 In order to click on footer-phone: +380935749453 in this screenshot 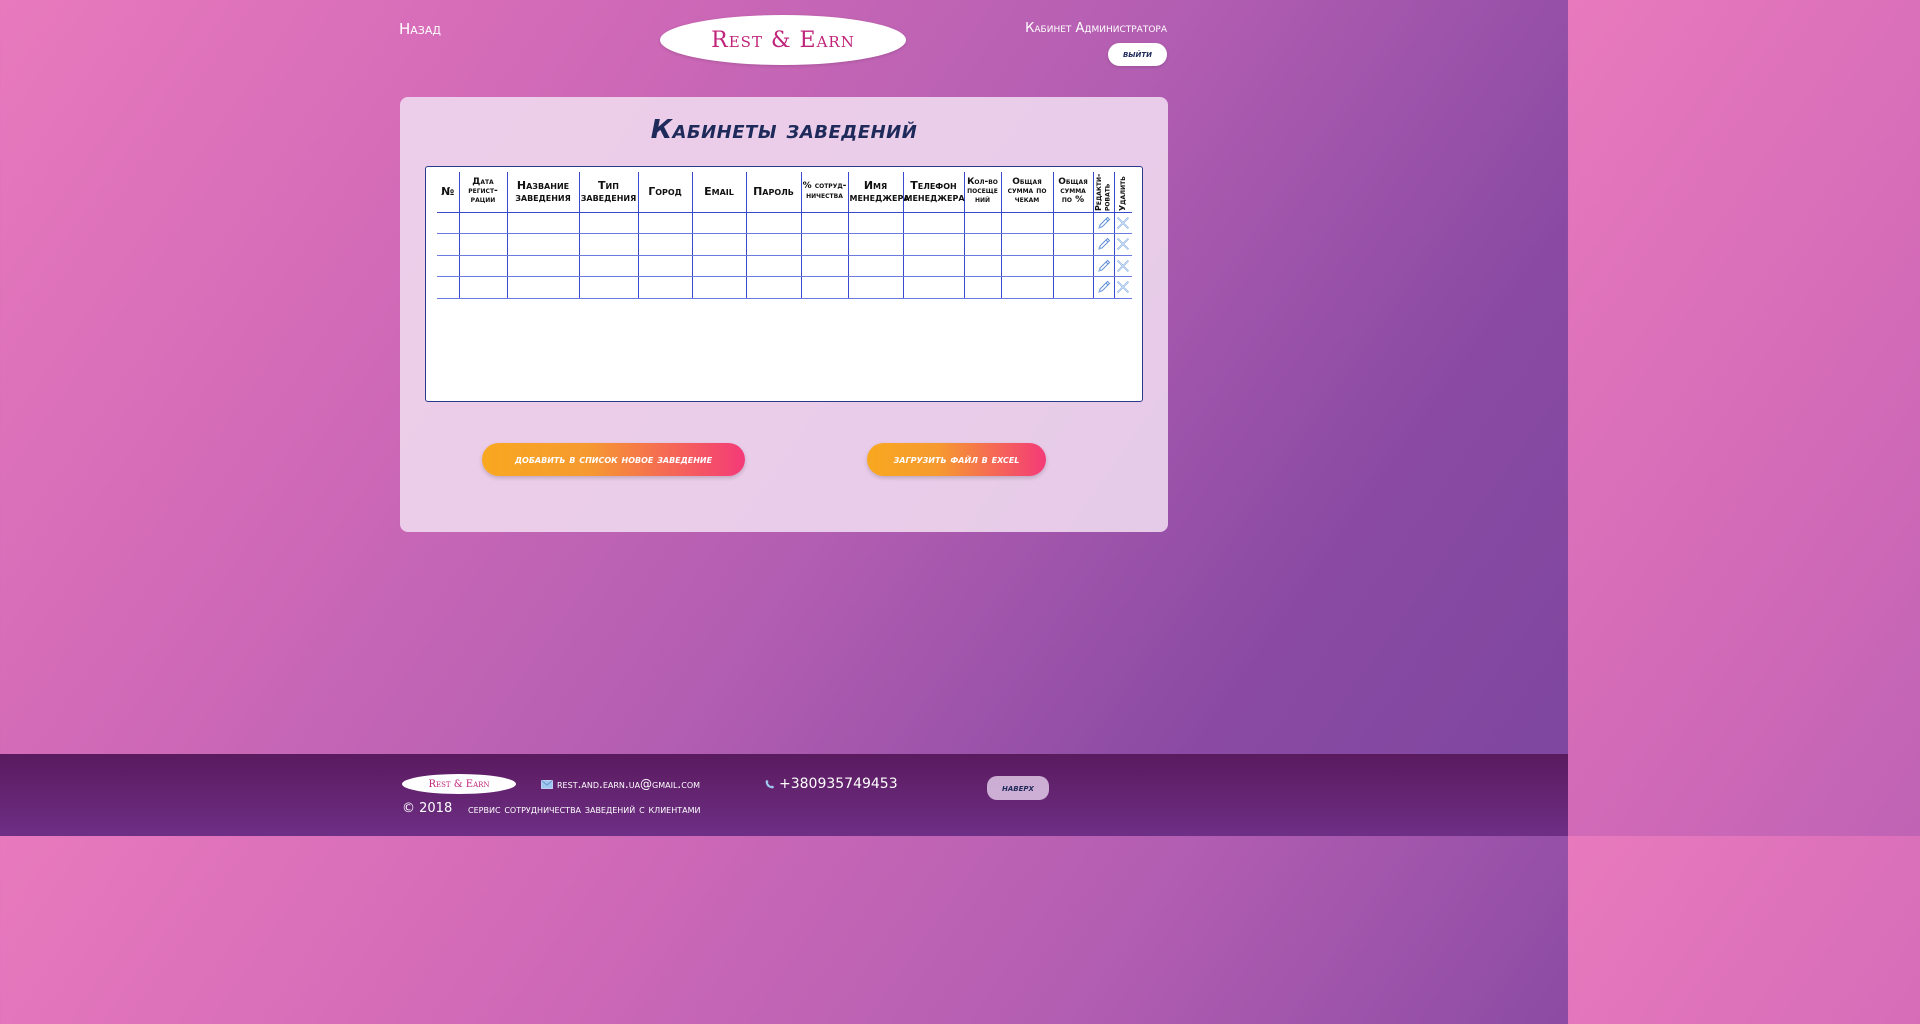, I will do `click(831, 784)`.